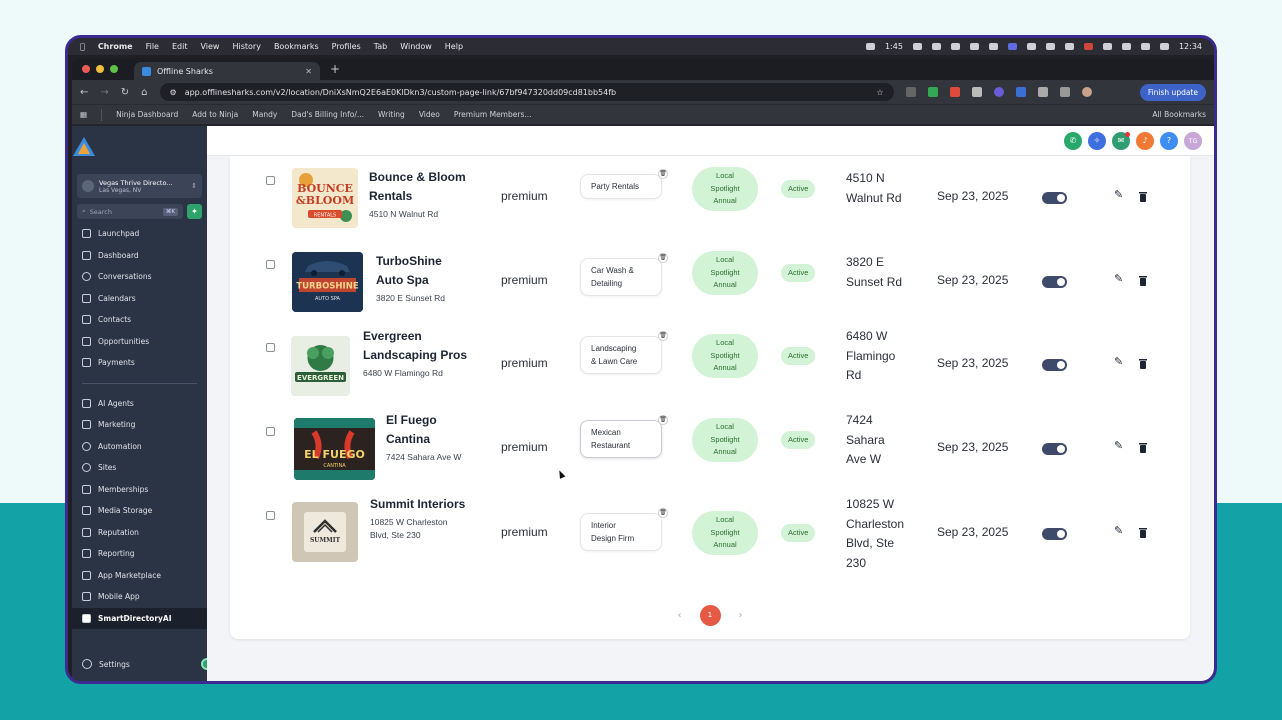  What do you see at coordinates (139, 576) in the screenshot?
I see `sidebar-item-app-marketplace: App Marketplace` at bounding box center [139, 576].